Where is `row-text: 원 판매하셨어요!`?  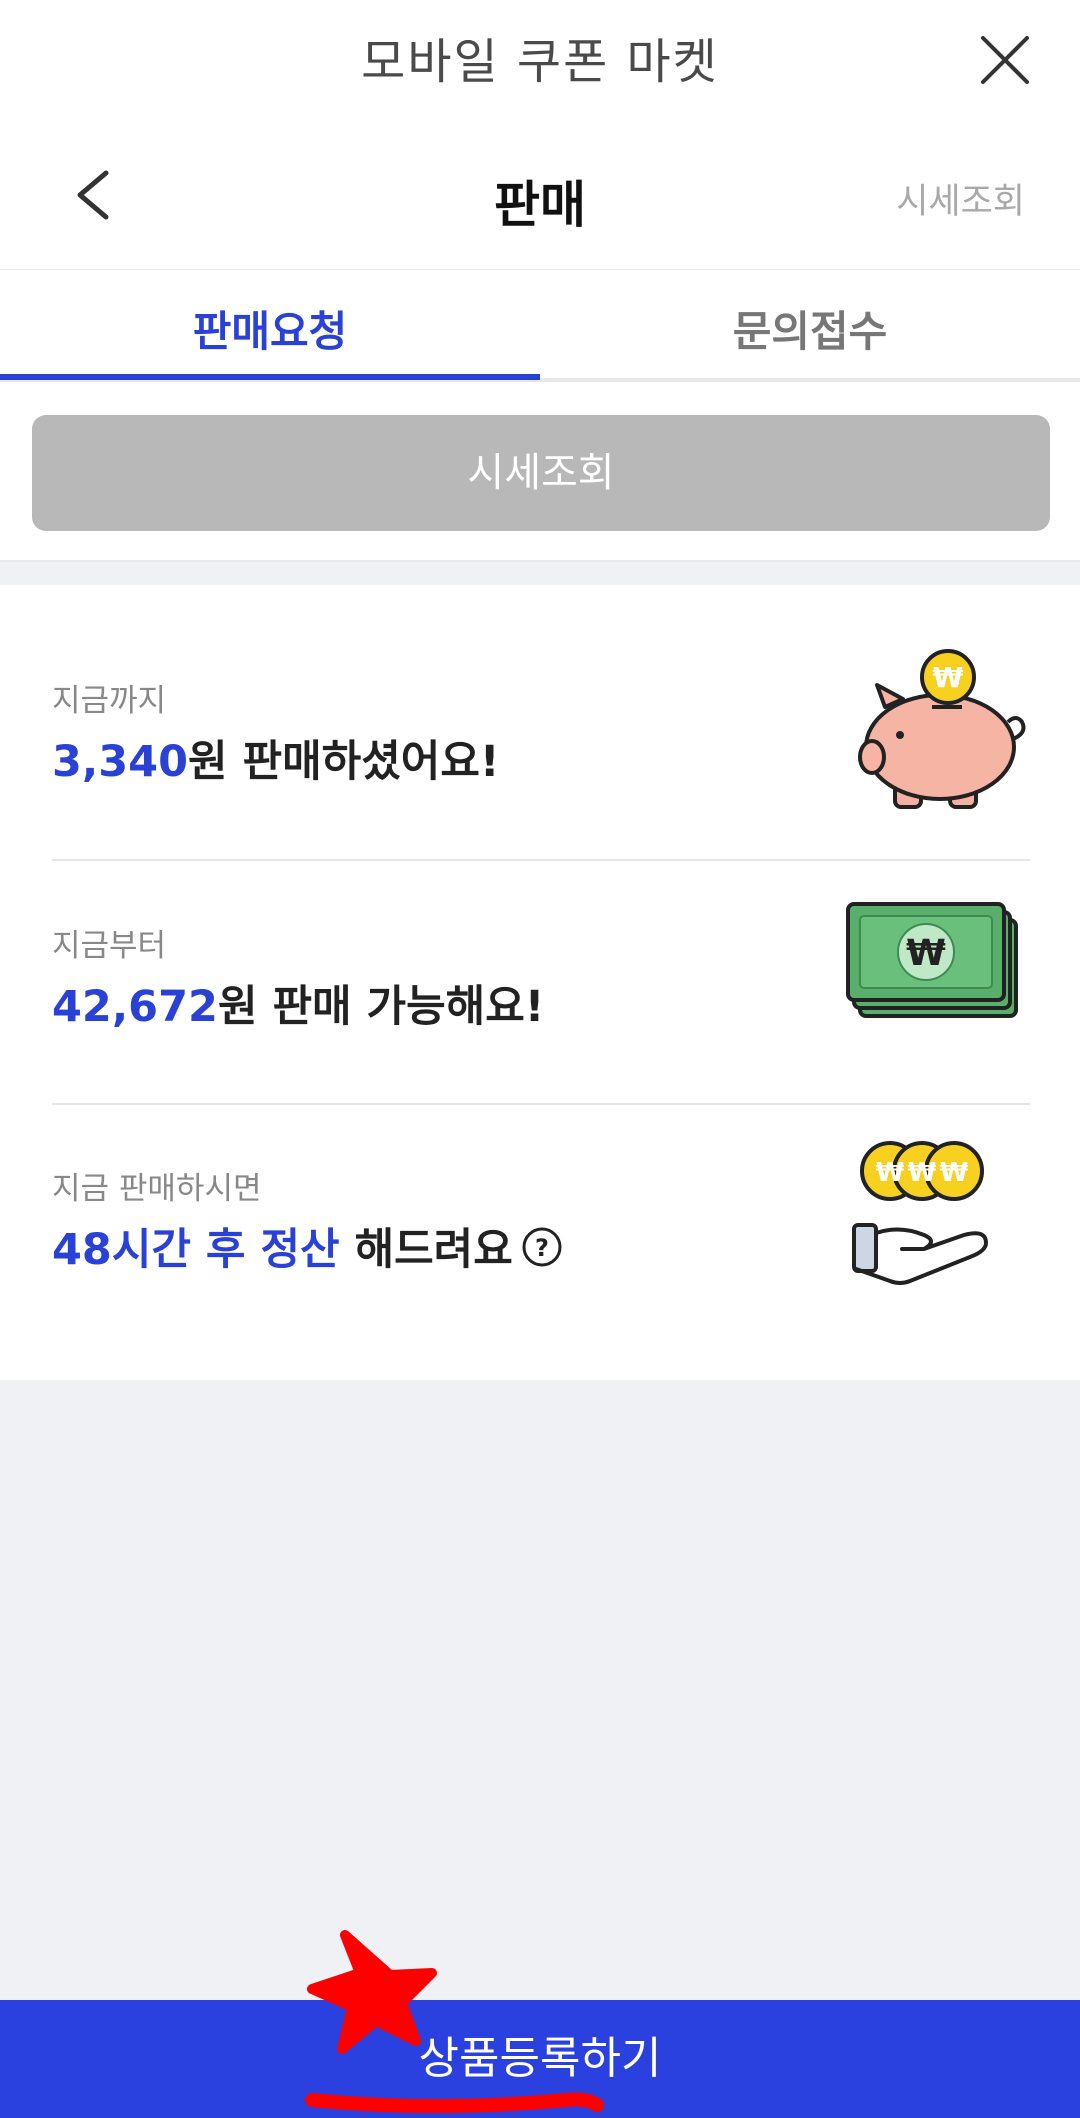 row-text: 원 판매하셨어요! is located at coordinates (344, 762).